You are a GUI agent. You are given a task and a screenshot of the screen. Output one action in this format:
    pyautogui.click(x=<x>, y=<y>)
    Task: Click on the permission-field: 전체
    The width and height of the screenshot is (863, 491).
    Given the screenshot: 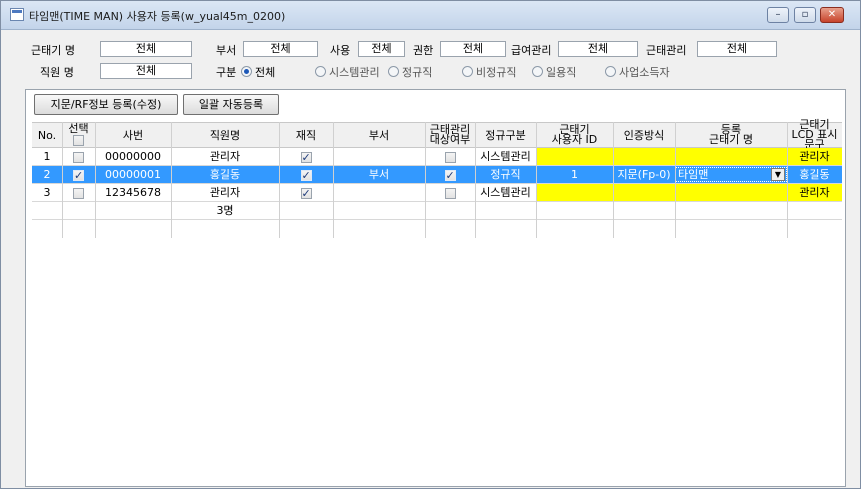 What is the action you would take?
    pyautogui.click(x=473, y=49)
    